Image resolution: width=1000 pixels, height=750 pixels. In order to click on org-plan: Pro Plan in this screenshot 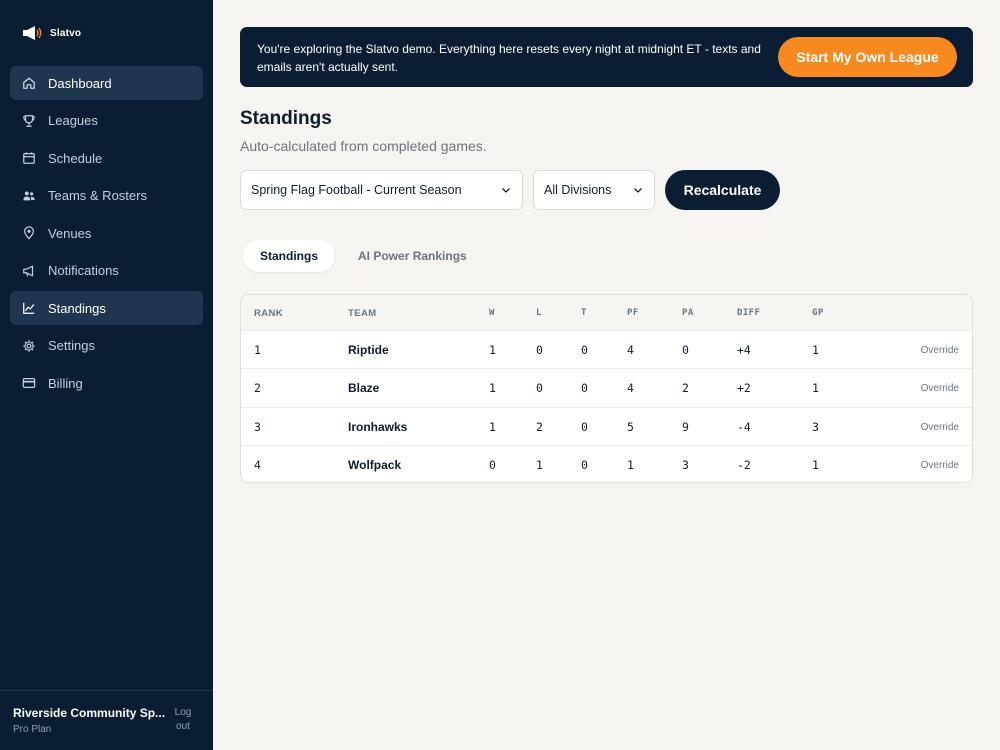, I will do `click(32, 729)`.